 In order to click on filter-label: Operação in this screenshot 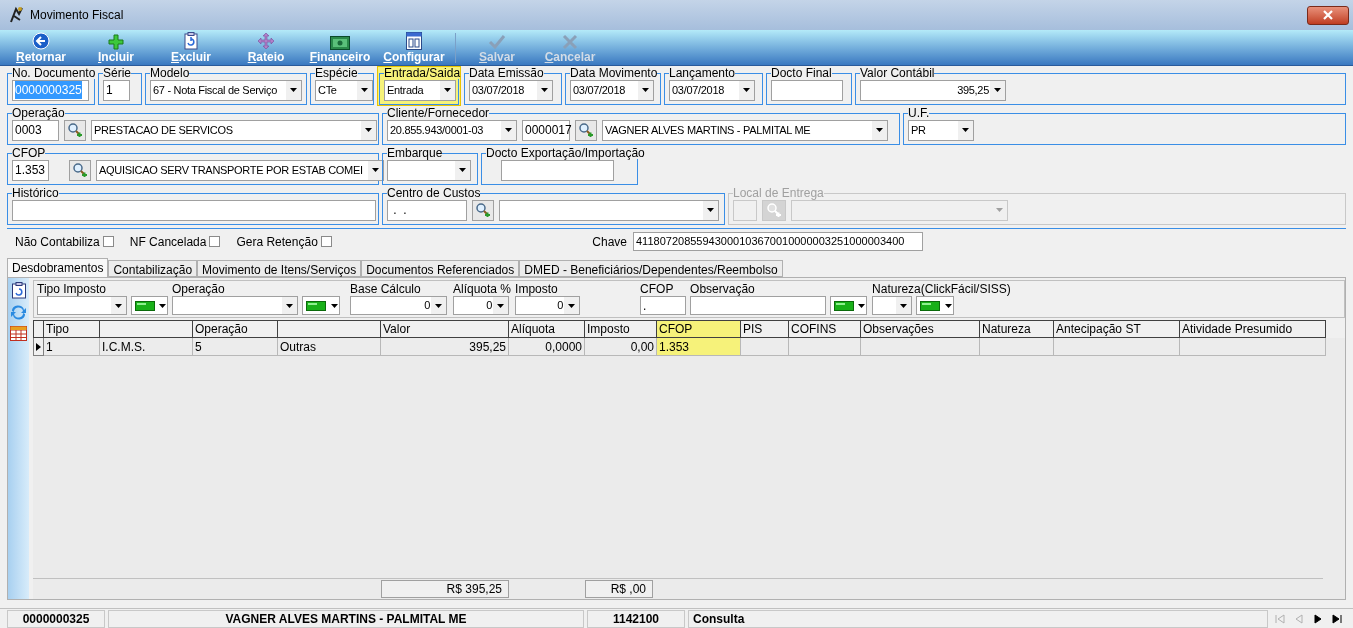, I will do `click(199, 289)`.